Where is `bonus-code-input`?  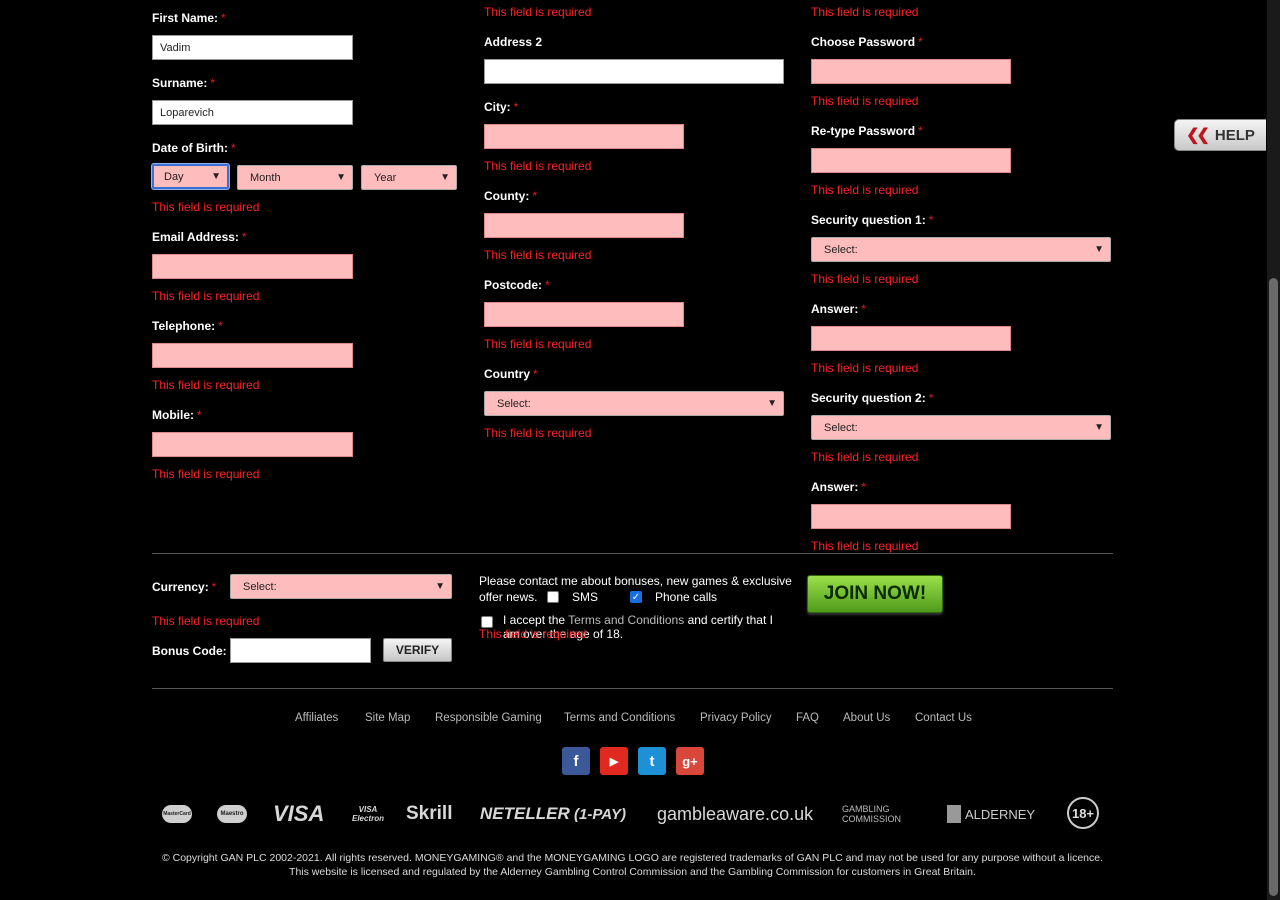
bonus-code-input is located at coordinates (300, 650).